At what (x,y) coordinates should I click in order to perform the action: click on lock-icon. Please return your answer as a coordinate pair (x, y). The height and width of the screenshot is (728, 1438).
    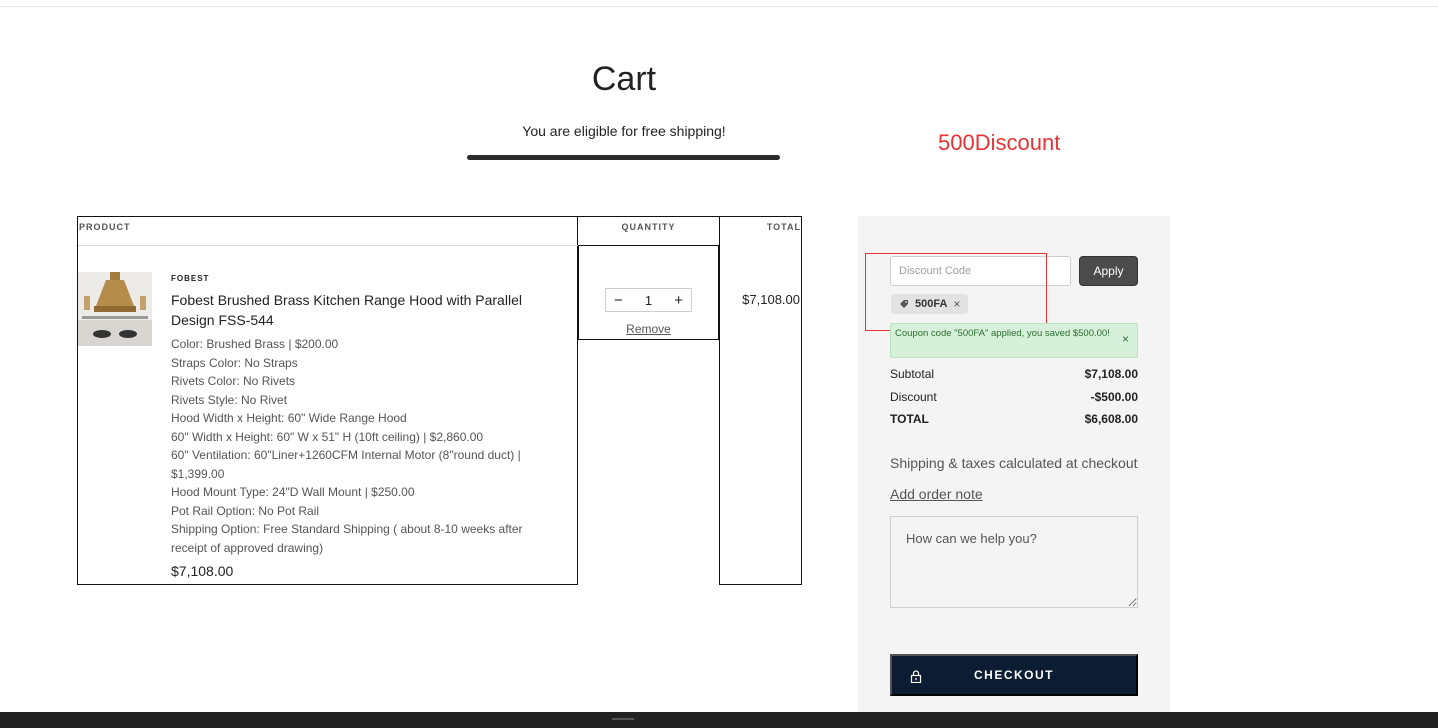
    Looking at the image, I should click on (916, 676).